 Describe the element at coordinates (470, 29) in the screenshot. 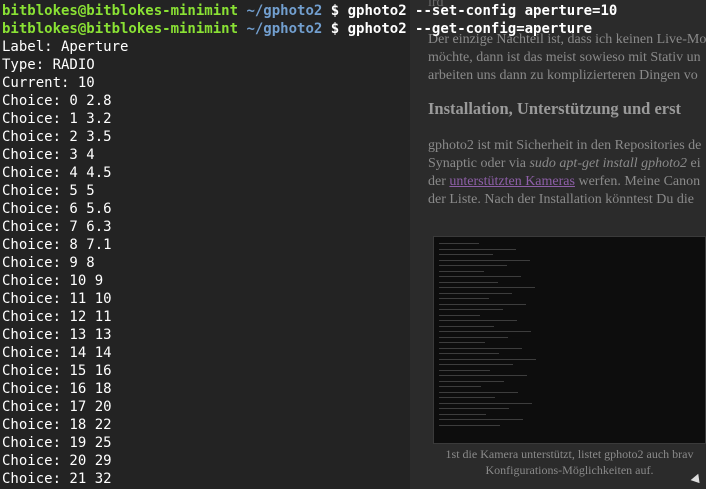

I see `prompt-command: gphoto2 --get-config=aperture` at that location.